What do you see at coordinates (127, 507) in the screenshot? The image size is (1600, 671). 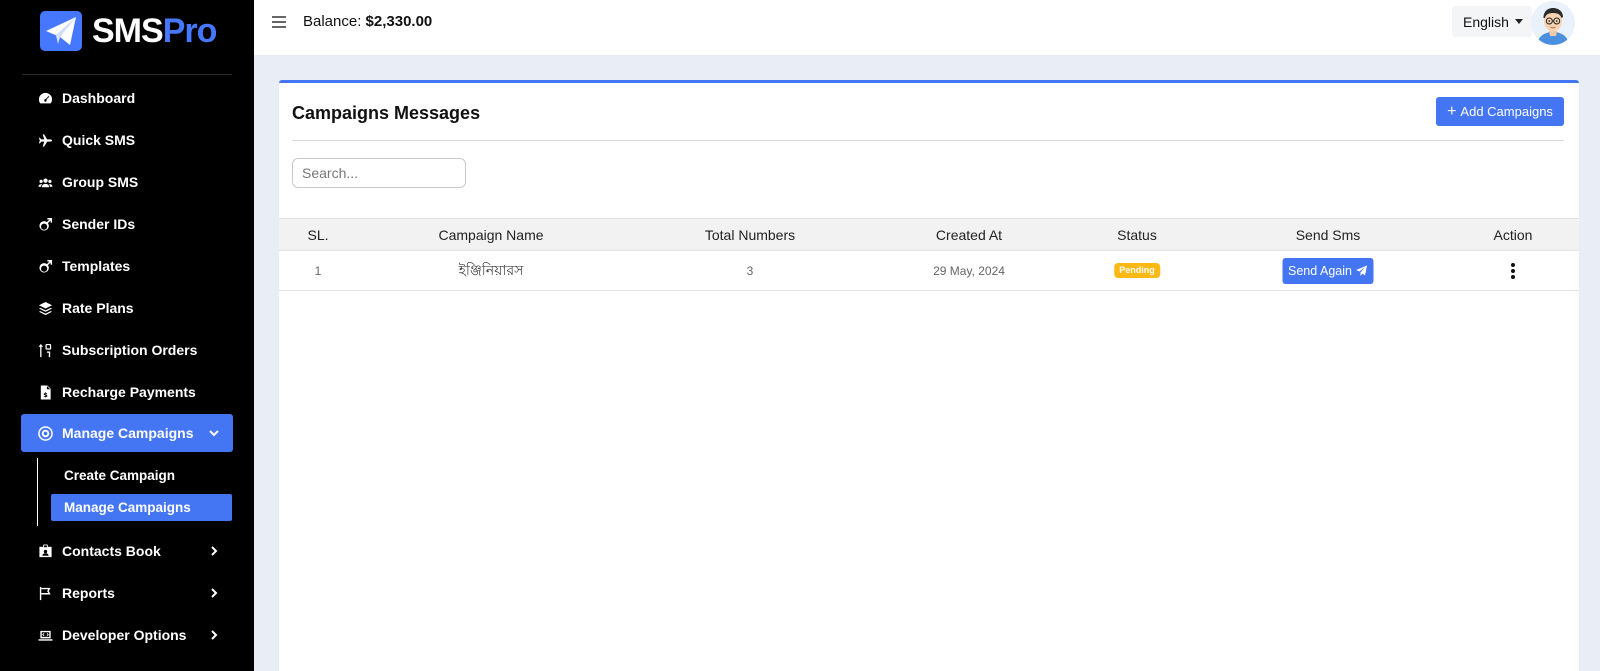 I see `submenu-item-label: Manage Campaigns` at bounding box center [127, 507].